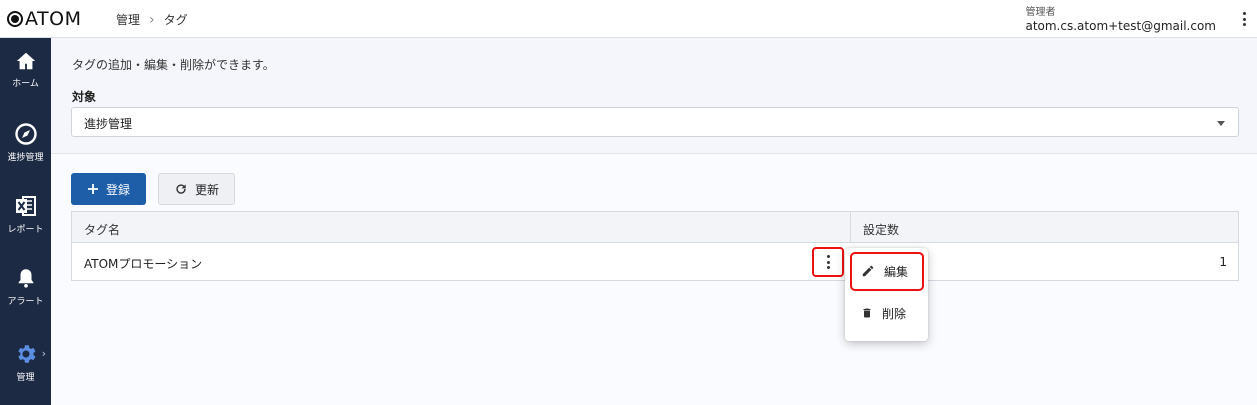  I want to click on sidebar-item-label: 進捗管理, so click(25, 158).